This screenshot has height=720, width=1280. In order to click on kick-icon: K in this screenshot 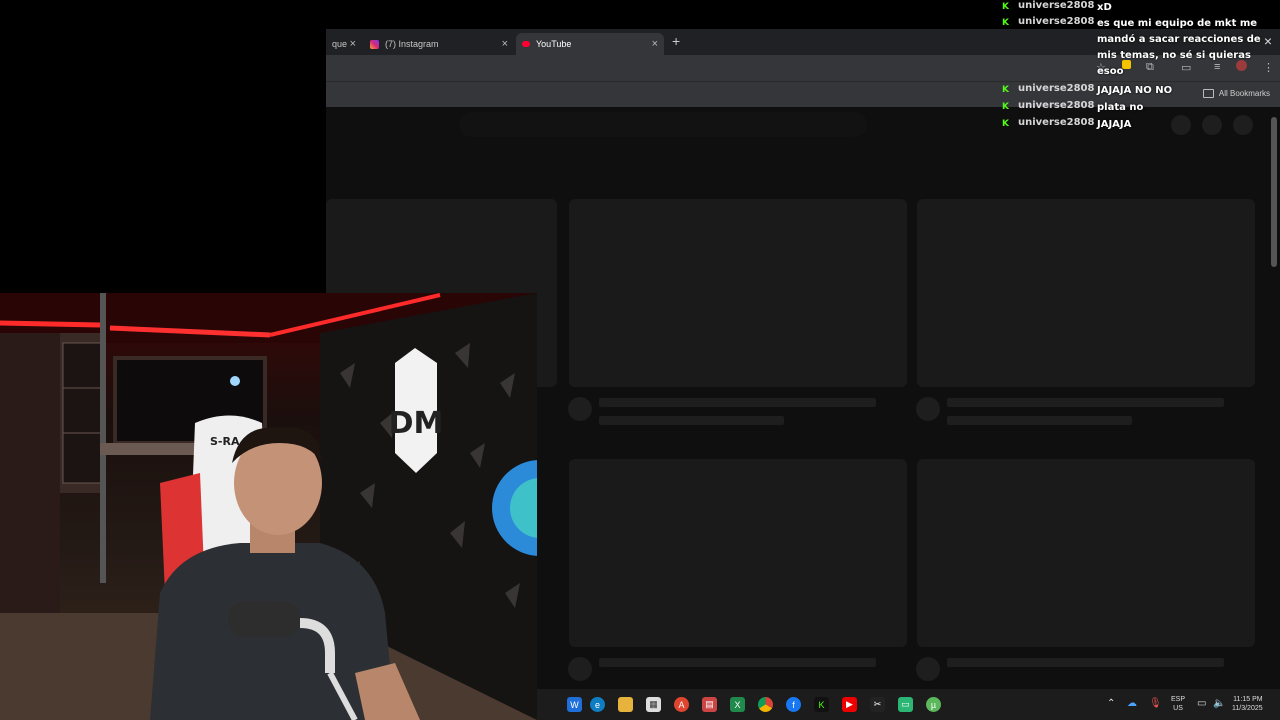, I will do `click(821, 704)`.